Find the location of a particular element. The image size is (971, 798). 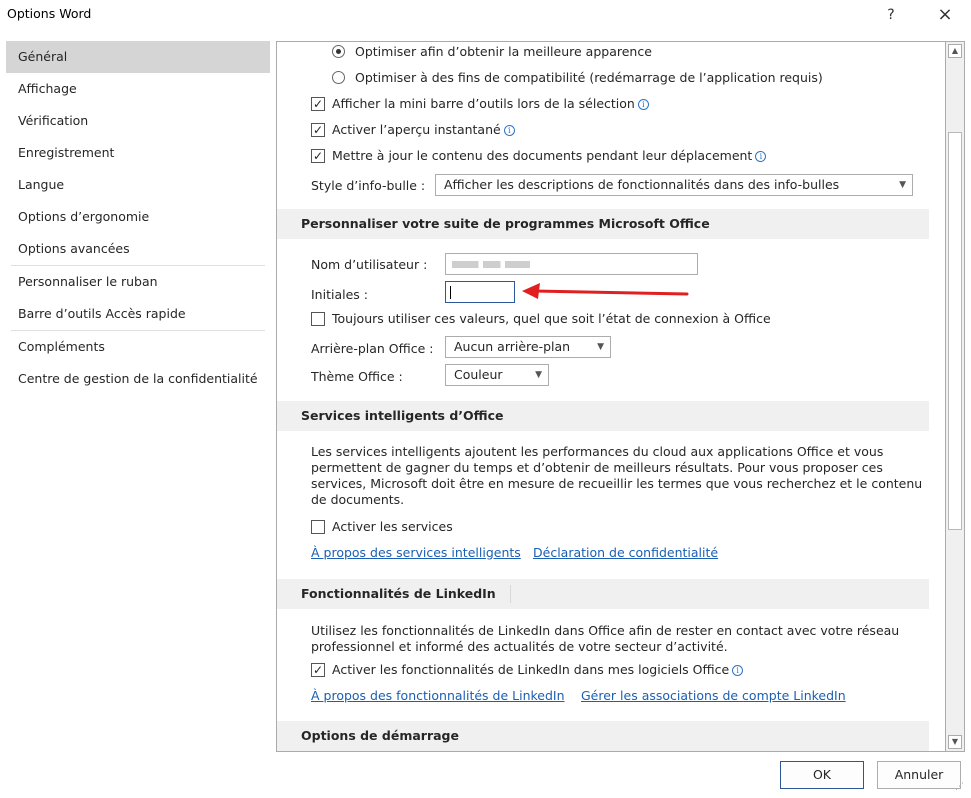

checkbox-live-preview-label: Activer l’aperçu instantané i is located at coordinates (423, 129).